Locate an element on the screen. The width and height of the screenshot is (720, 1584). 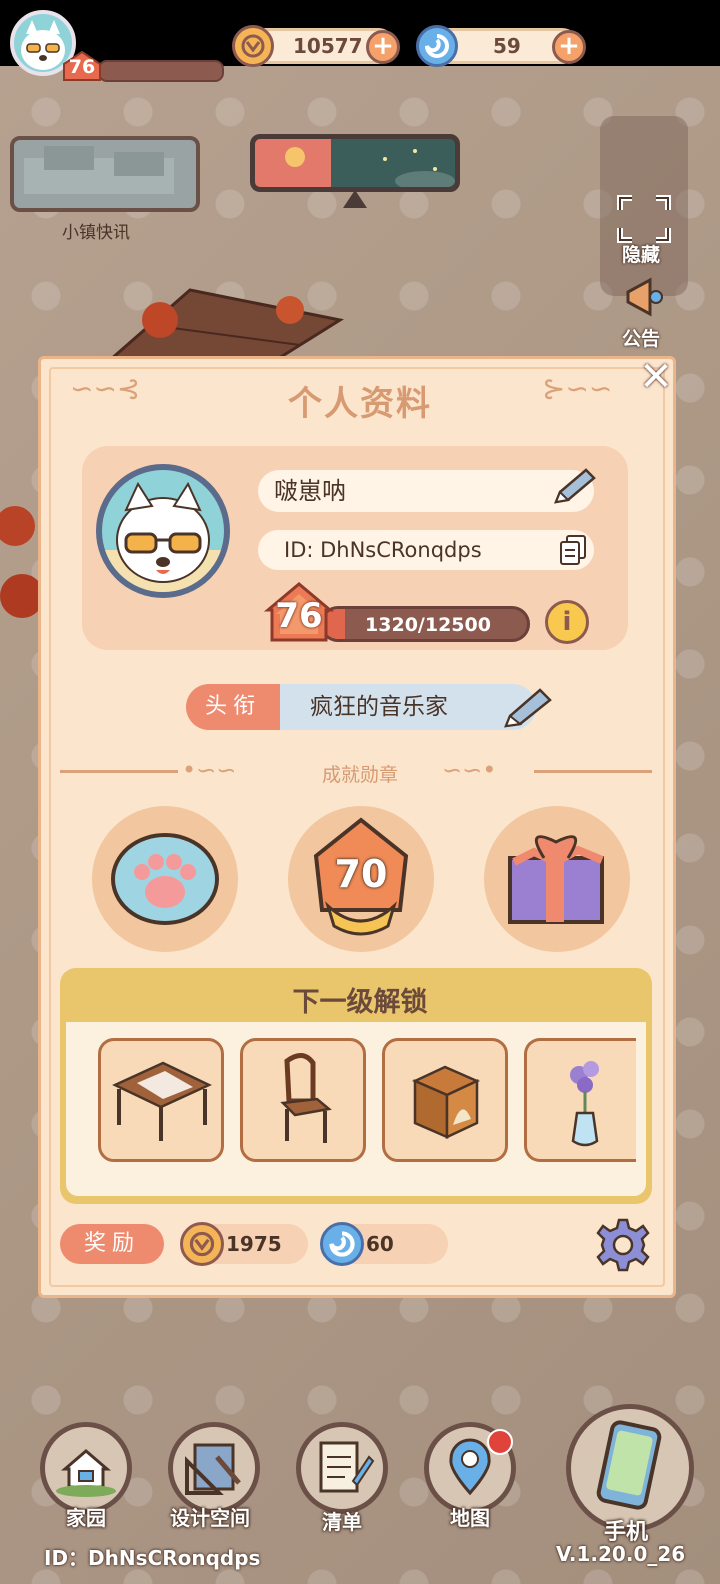
add-gems-button: + is located at coordinates (569, 47).